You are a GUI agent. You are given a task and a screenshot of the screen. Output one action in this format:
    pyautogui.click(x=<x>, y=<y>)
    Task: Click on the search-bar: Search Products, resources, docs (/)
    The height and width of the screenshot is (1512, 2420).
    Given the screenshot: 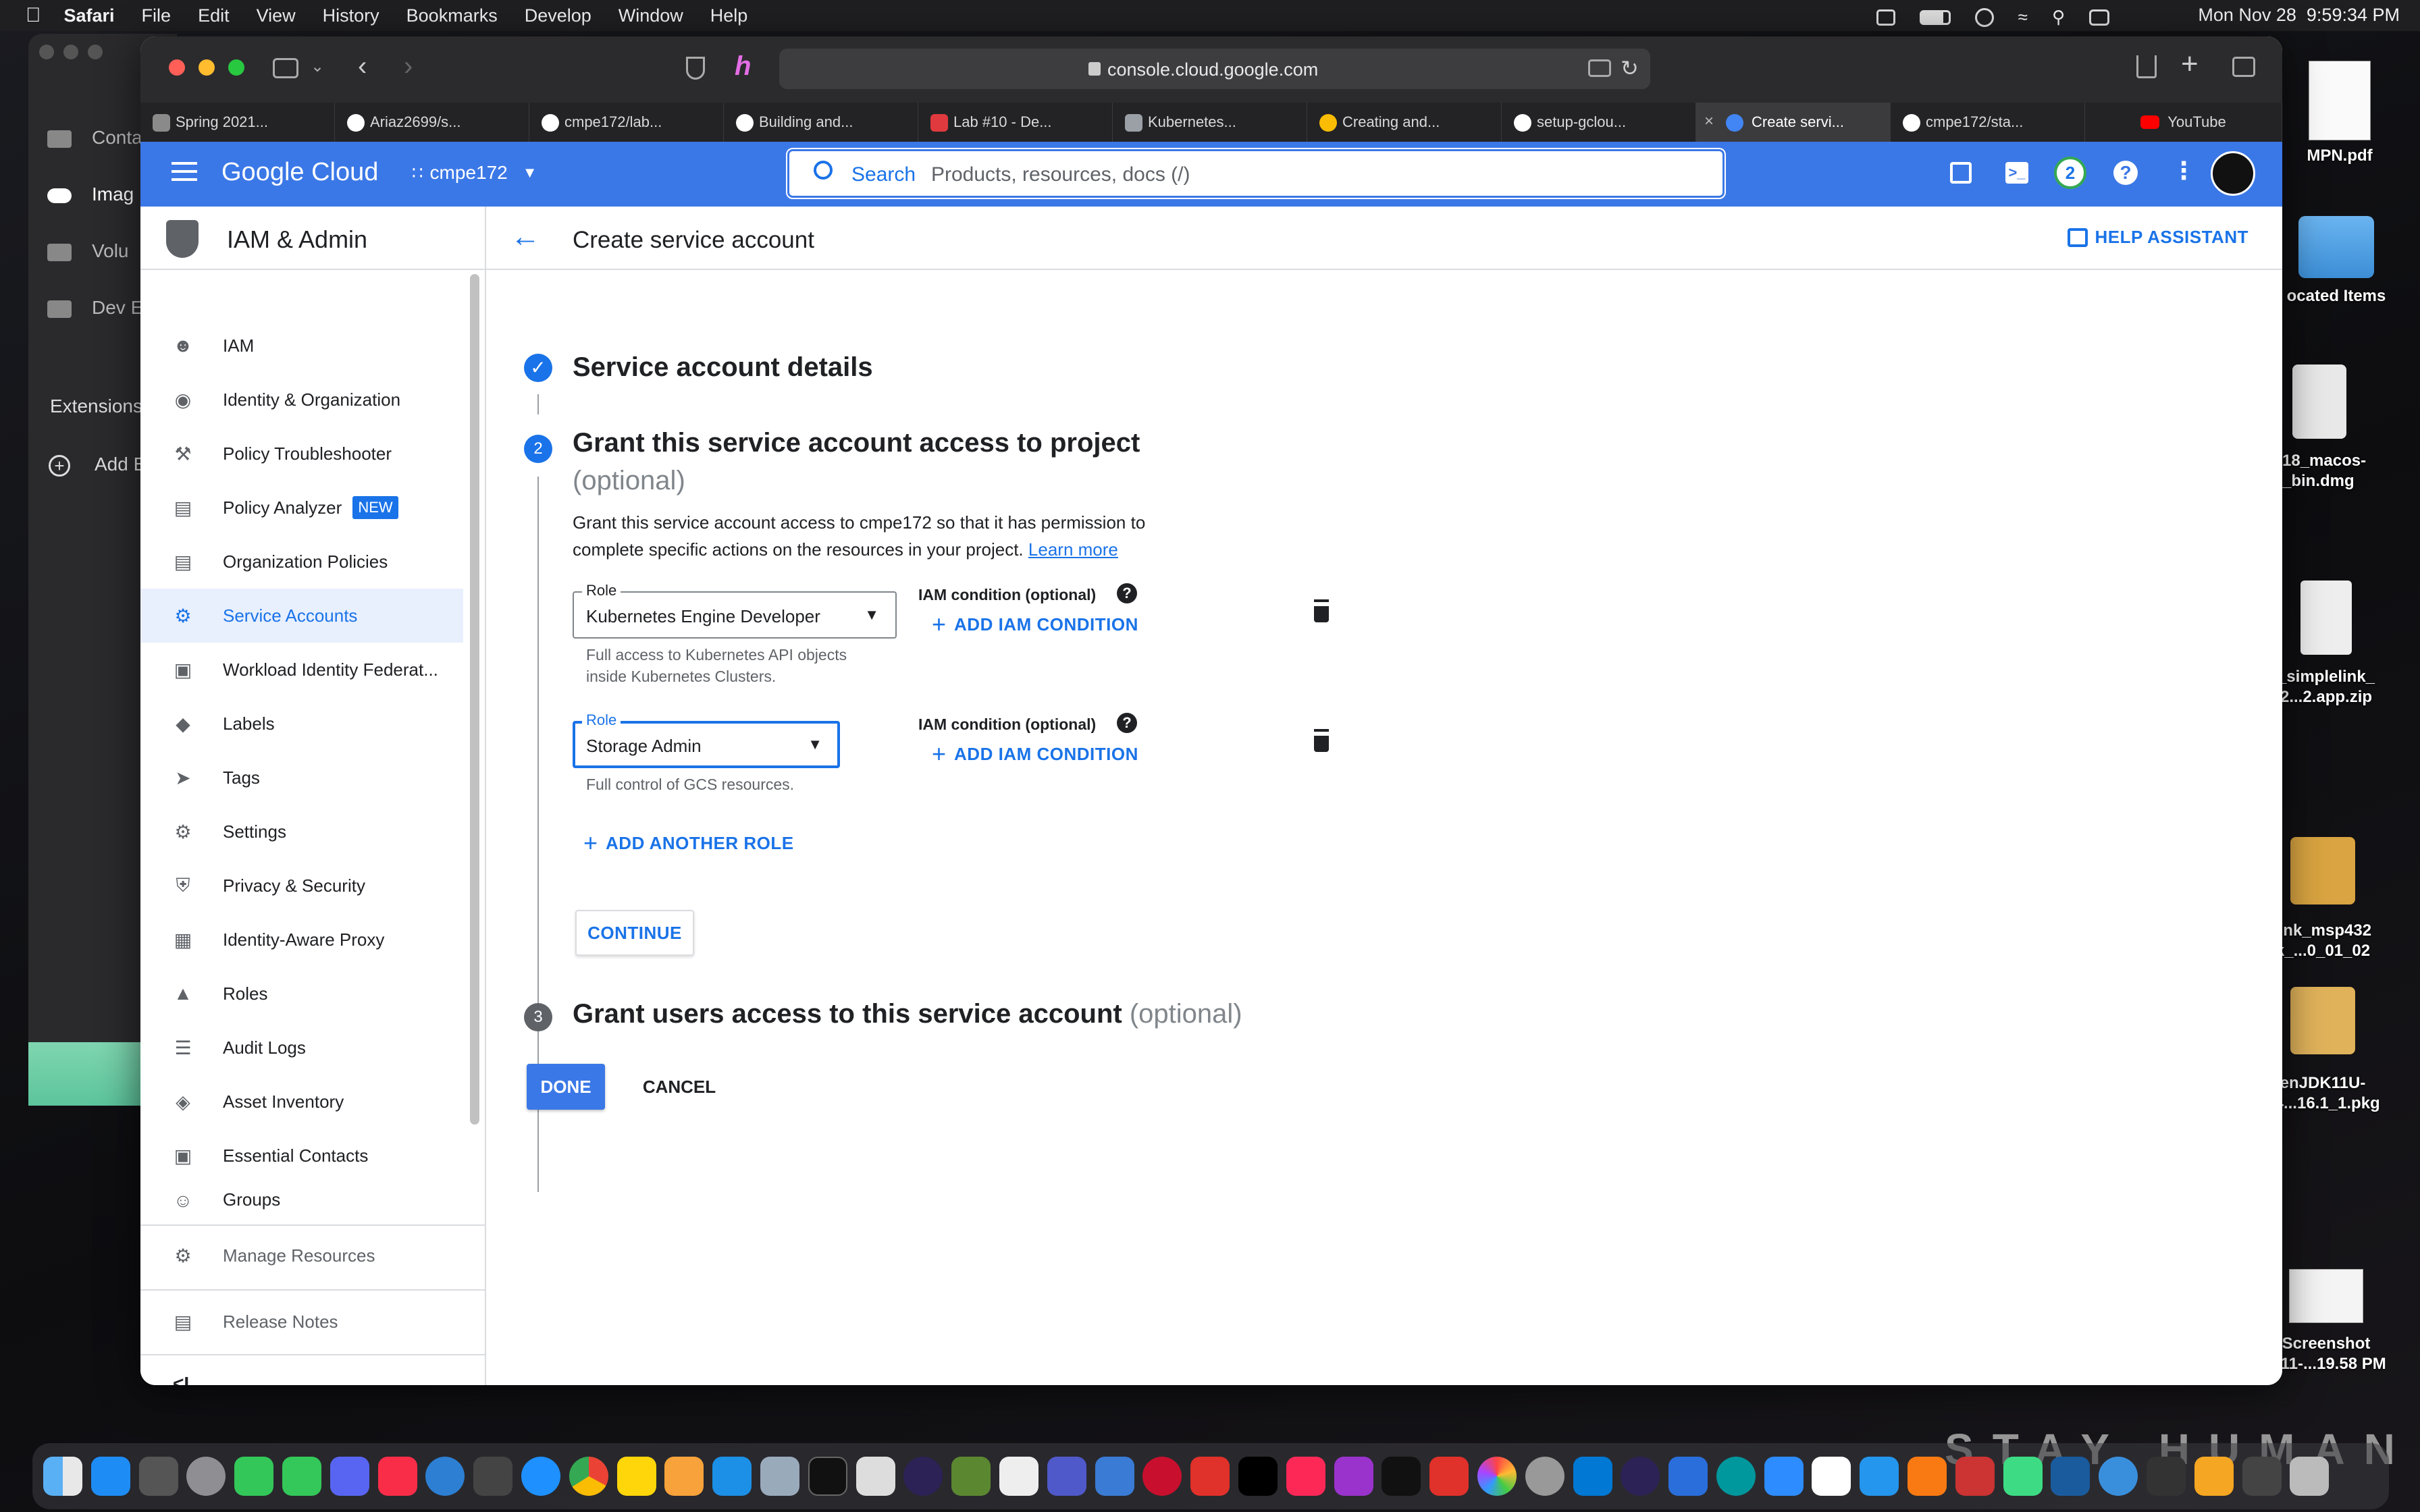 What is the action you would take?
    pyautogui.click(x=1256, y=173)
    